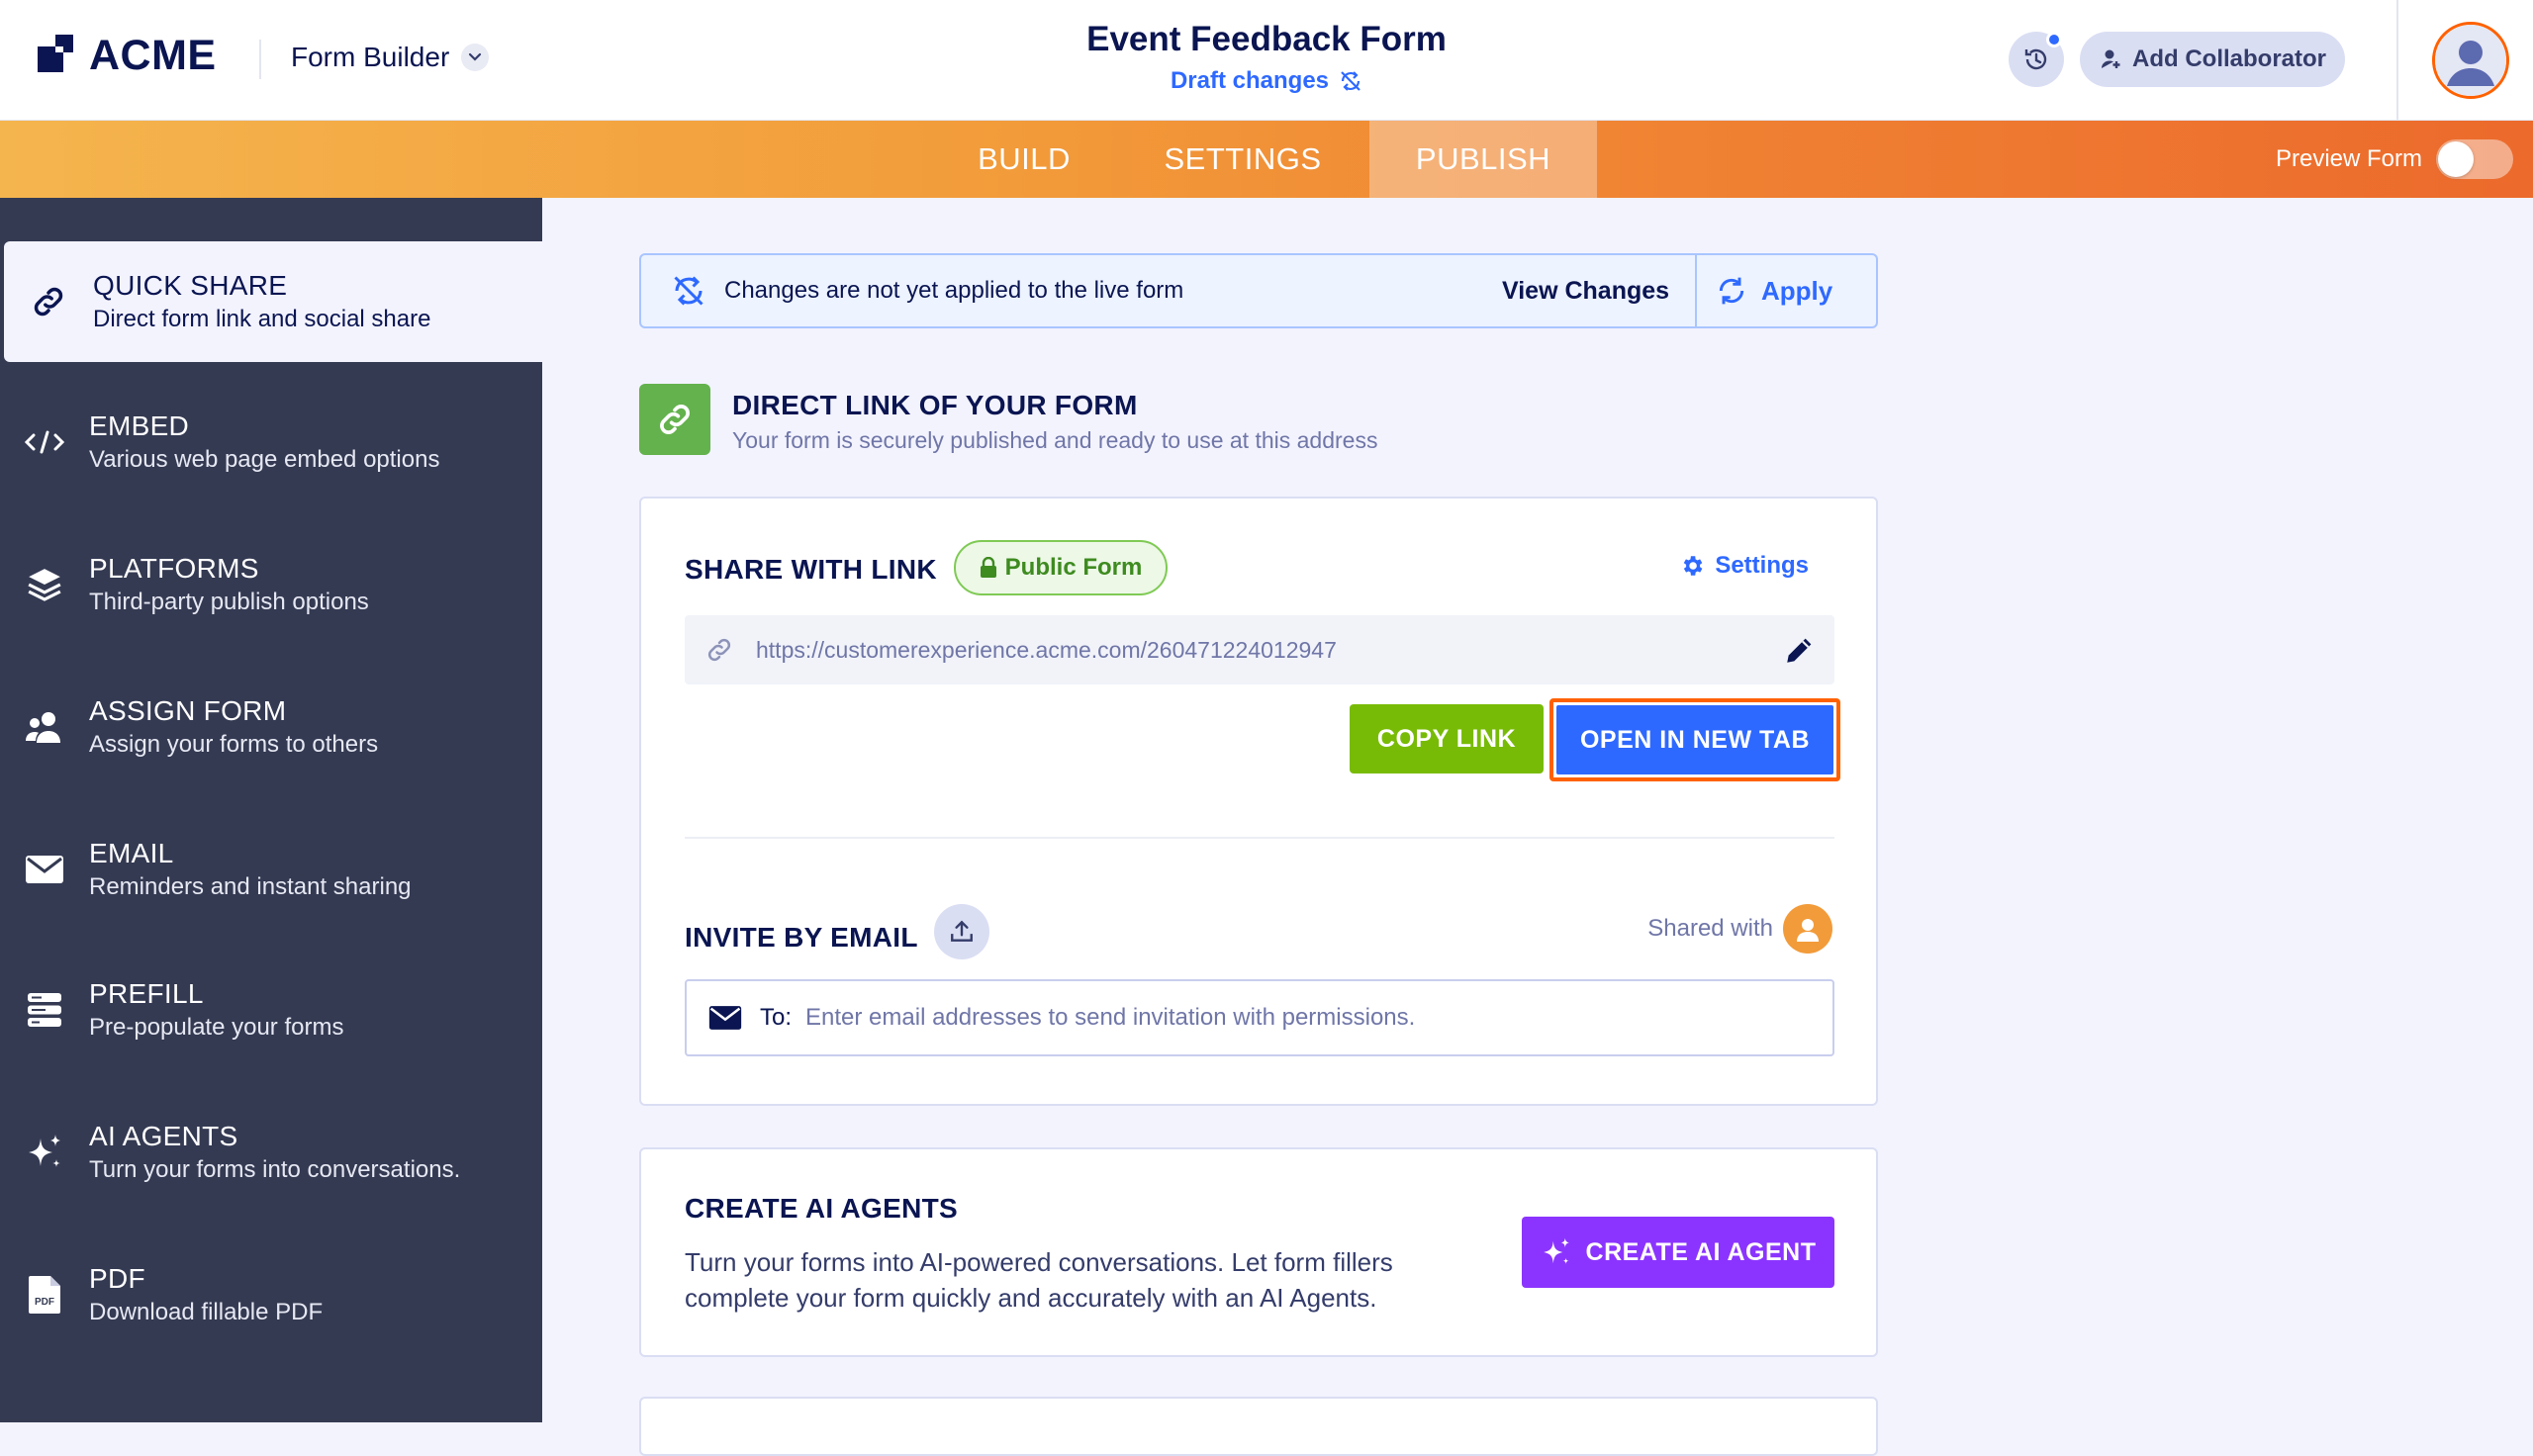 The height and width of the screenshot is (1456, 2533). I want to click on toggle-knob, so click(2456, 159).